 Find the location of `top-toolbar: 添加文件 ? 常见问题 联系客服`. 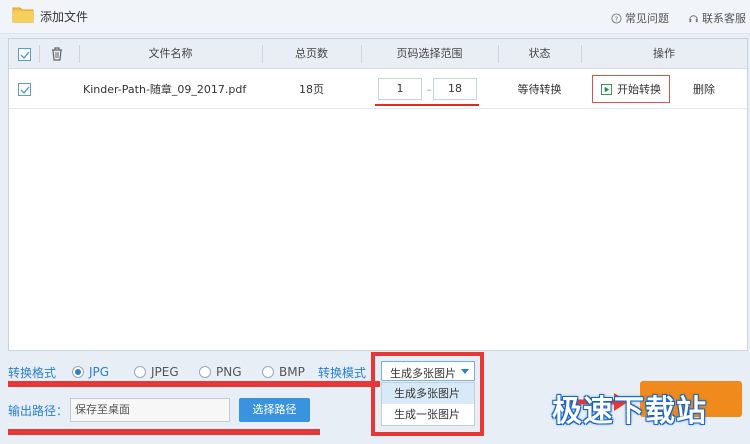

top-toolbar: 添加文件 ? 常见问题 联系客服 is located at coordinates (375, 17).